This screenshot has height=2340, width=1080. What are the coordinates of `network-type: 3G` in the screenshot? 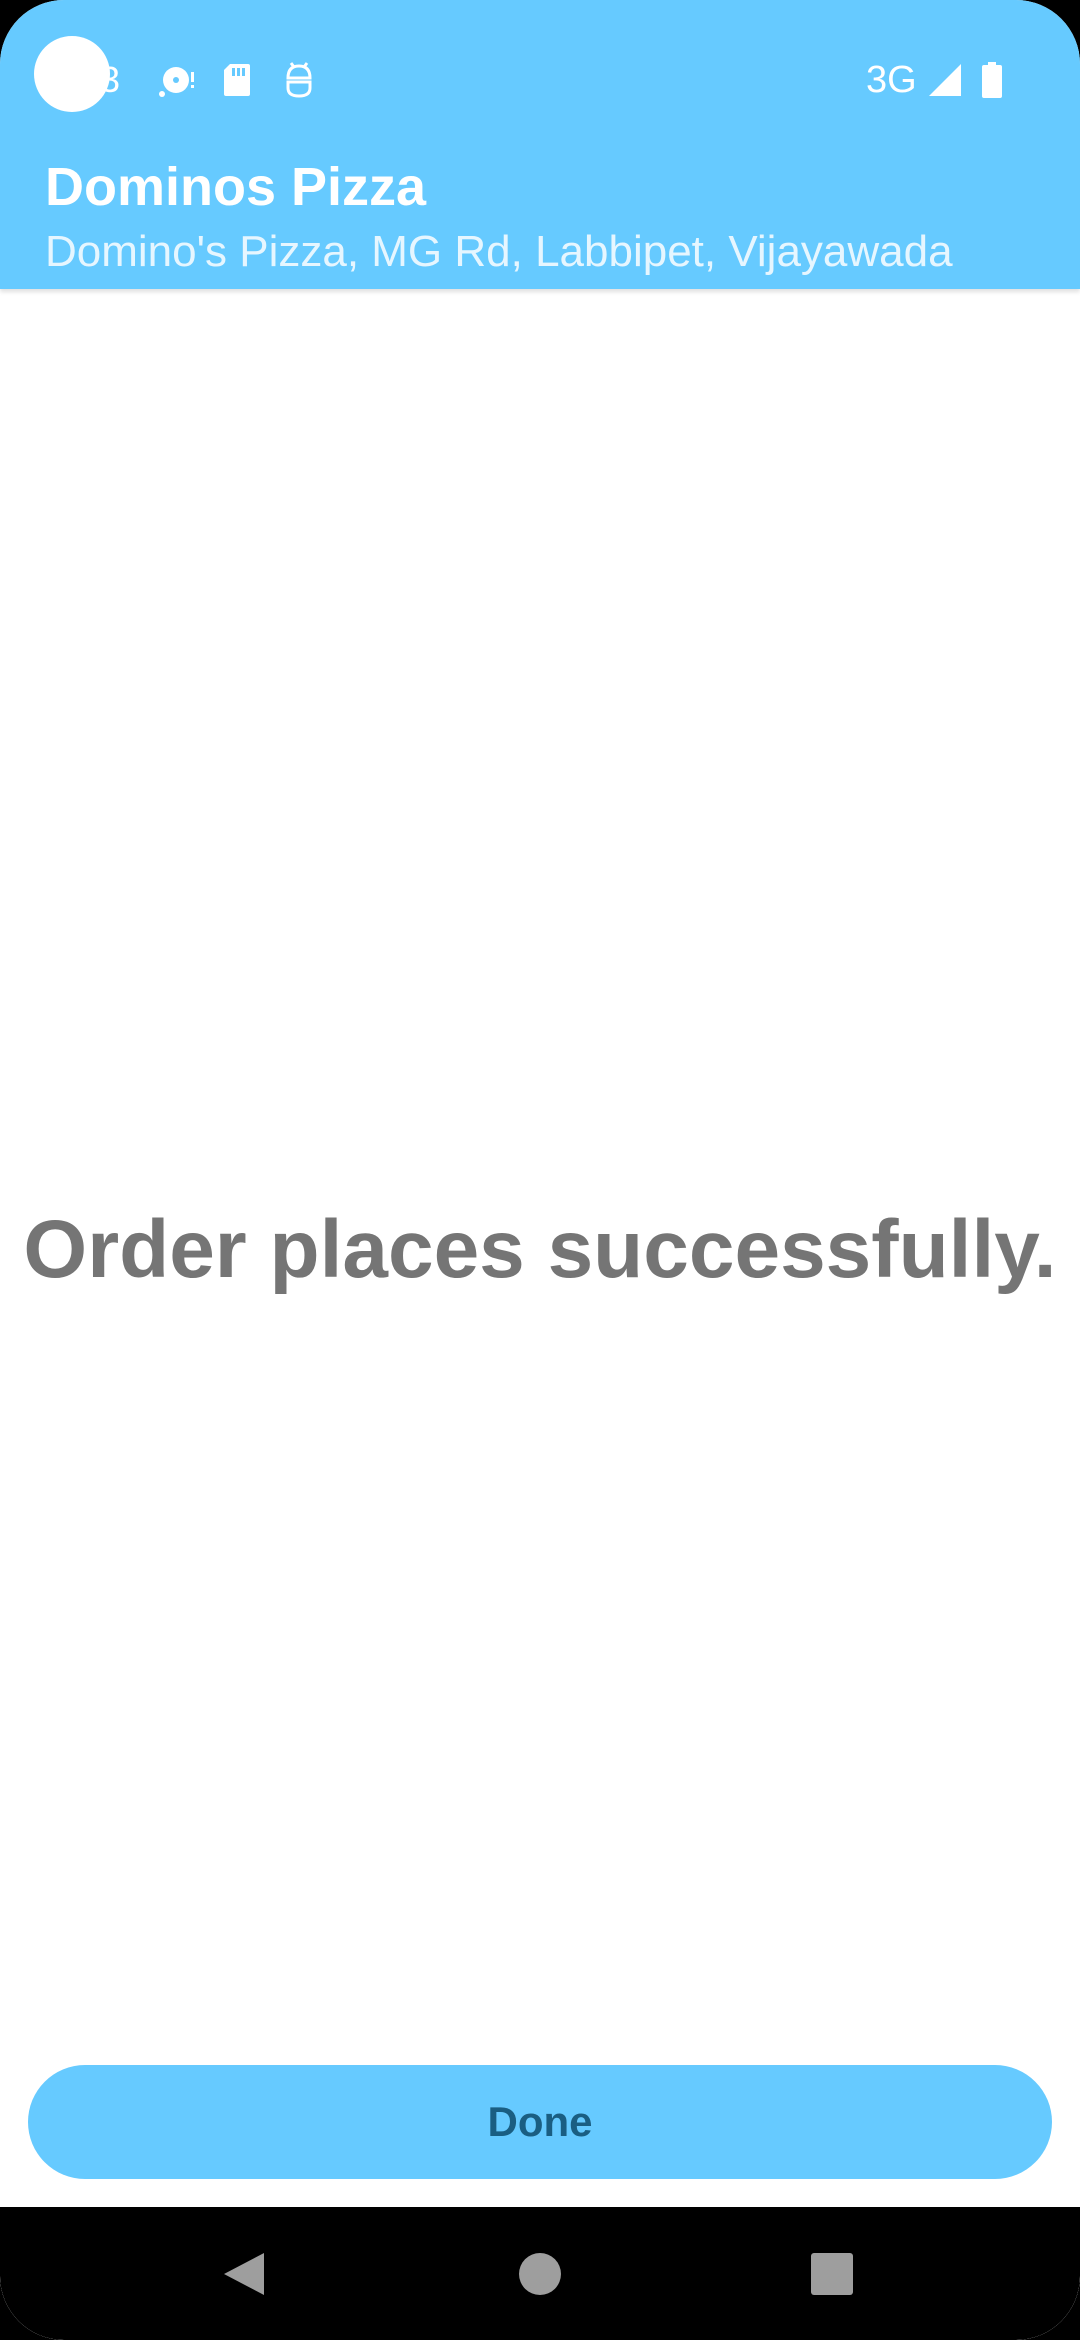 It's located at (891, 80).